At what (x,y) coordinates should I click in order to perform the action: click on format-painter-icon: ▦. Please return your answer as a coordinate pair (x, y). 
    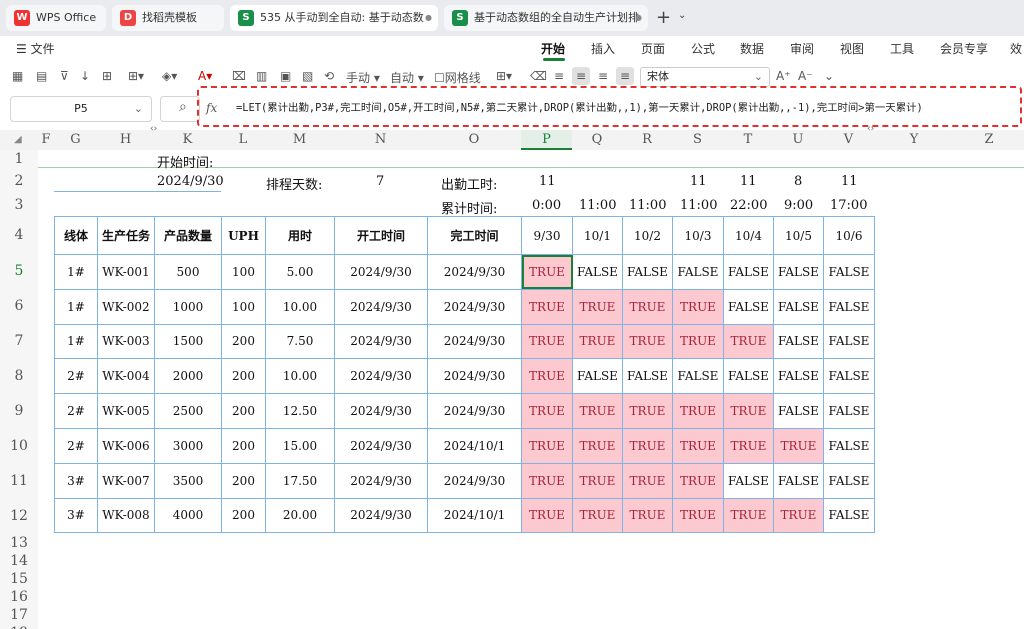
    Looking at the image, I should click on (17, 76).